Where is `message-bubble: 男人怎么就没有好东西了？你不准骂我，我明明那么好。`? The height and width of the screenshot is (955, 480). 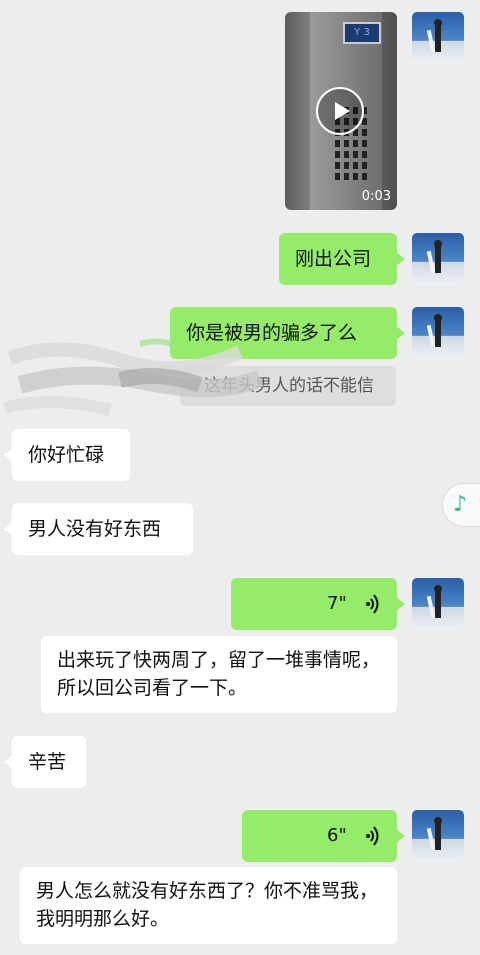
message-bubble: 男人怎么就没有好东西了？你不准骂我，我明明那么好。 is located at coordinates (208, 905).